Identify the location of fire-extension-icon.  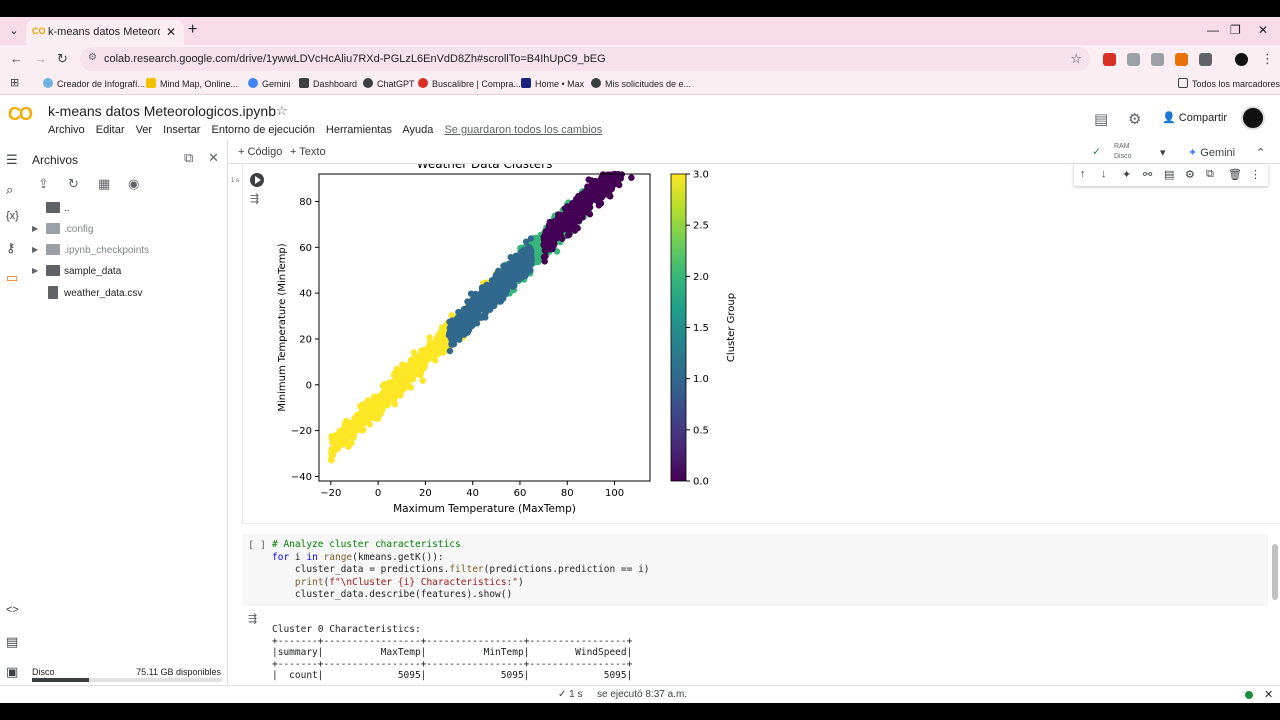
(1181, 59).